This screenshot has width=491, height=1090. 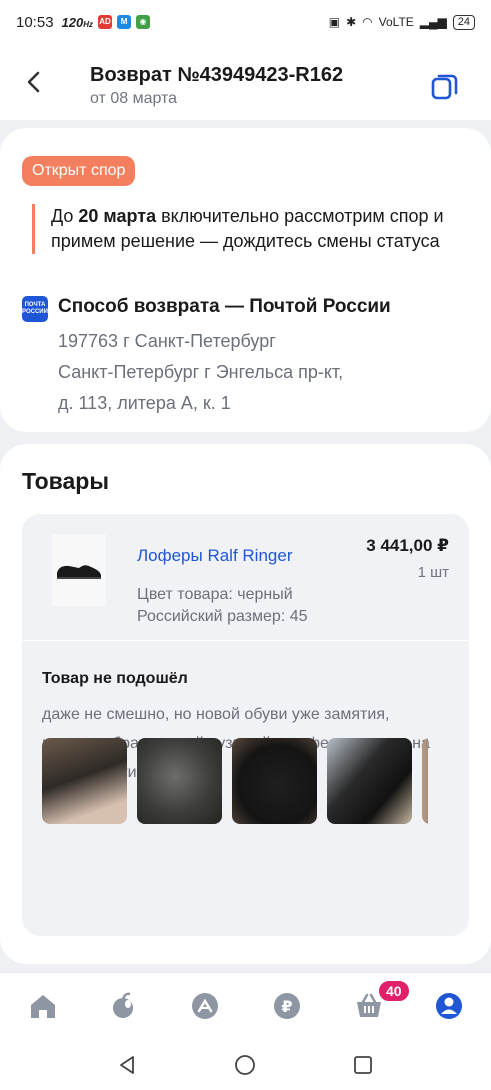 I want to click on status-time: 10:53, so click(x=35, y=22).